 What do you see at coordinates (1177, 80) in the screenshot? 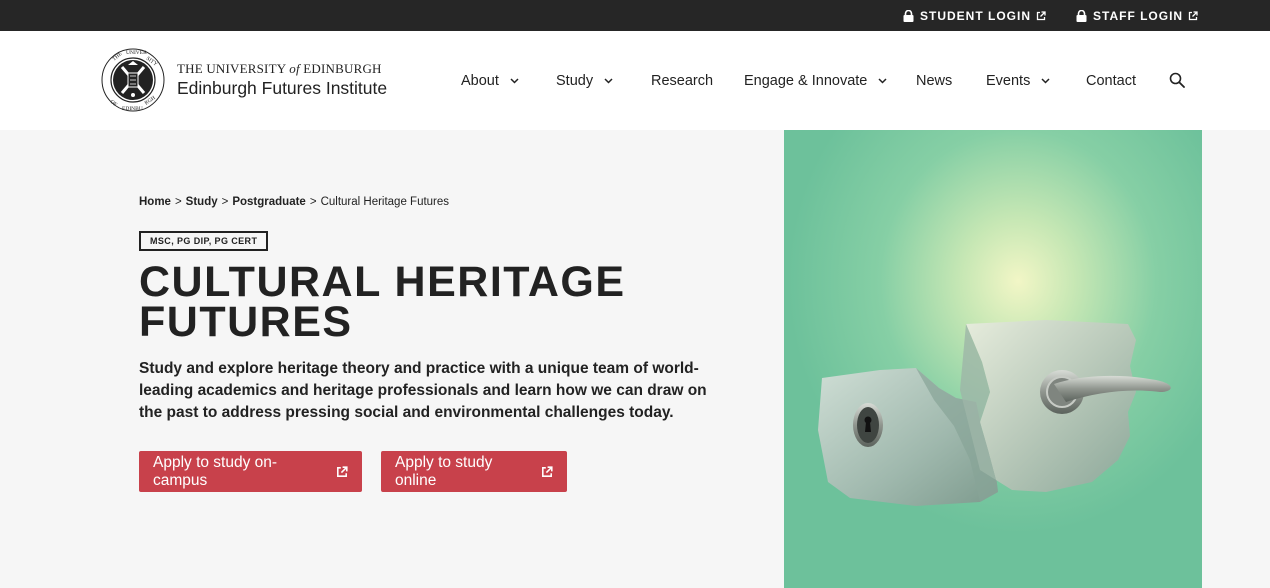
I see `search-icon` at bounding box center [1177, 80].